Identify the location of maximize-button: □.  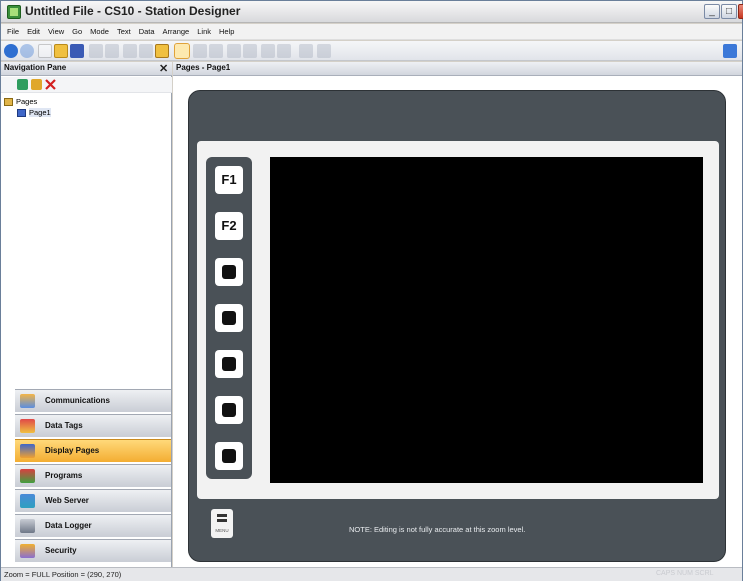
(729, 11).